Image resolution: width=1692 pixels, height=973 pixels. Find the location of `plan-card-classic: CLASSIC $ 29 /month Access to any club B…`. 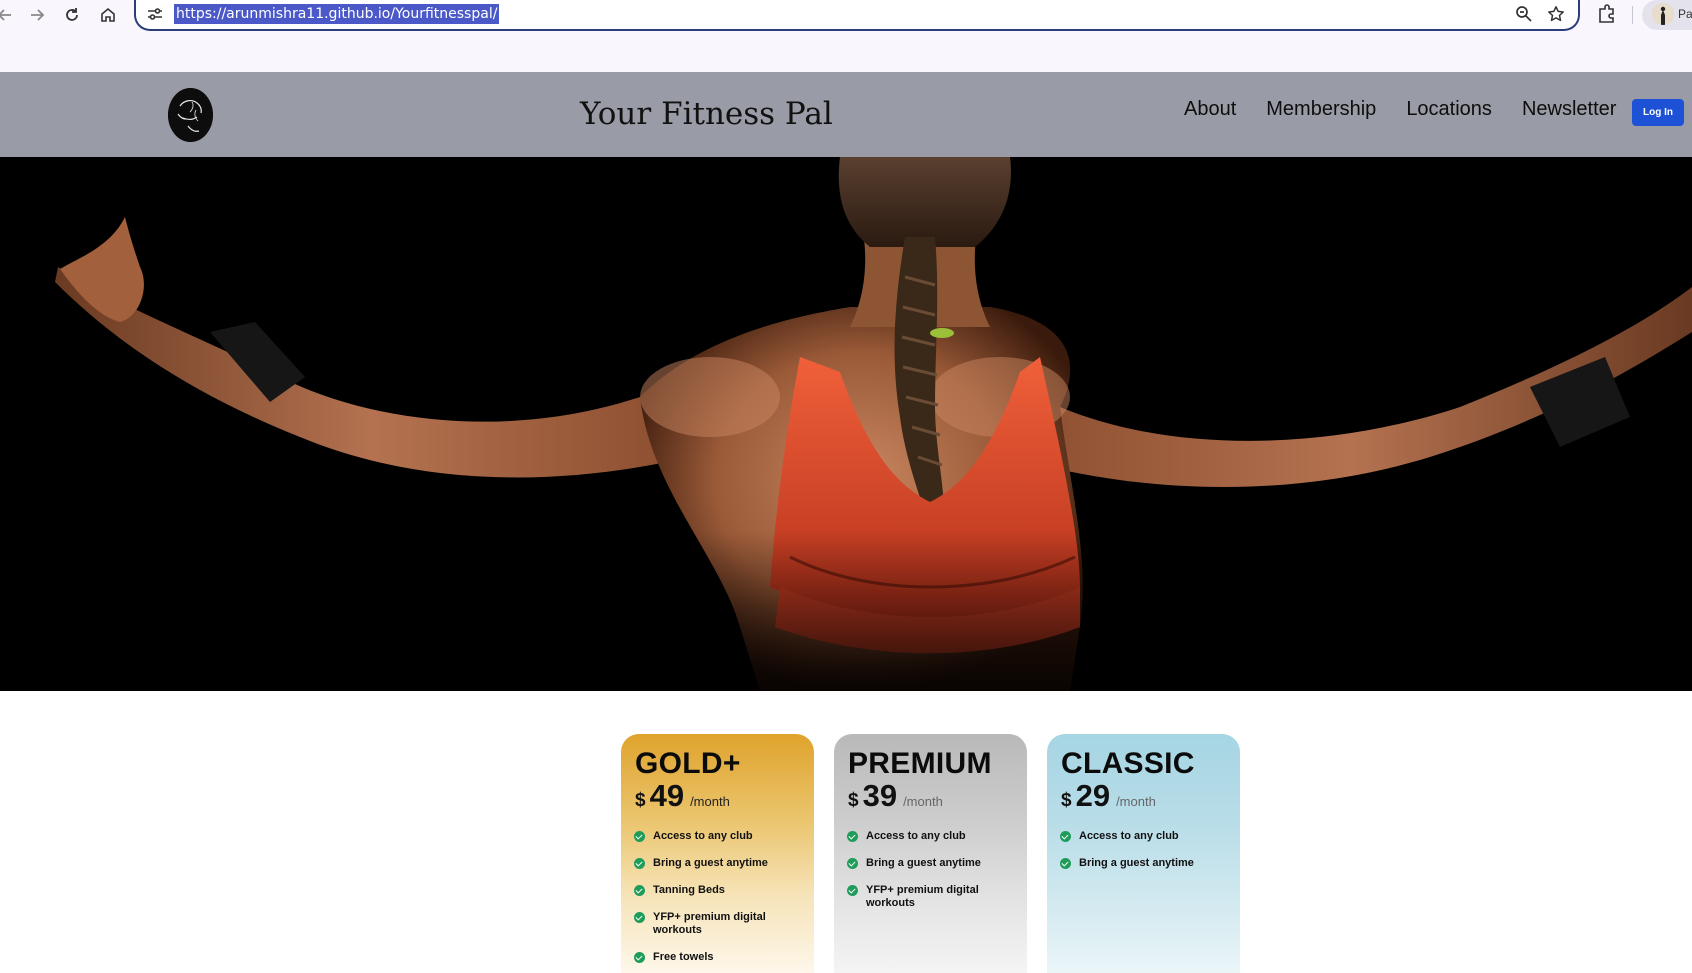

plan-card-classic: CLASSIC $ 29 /month Access to any club B… is located at coordinates (1143, 853).